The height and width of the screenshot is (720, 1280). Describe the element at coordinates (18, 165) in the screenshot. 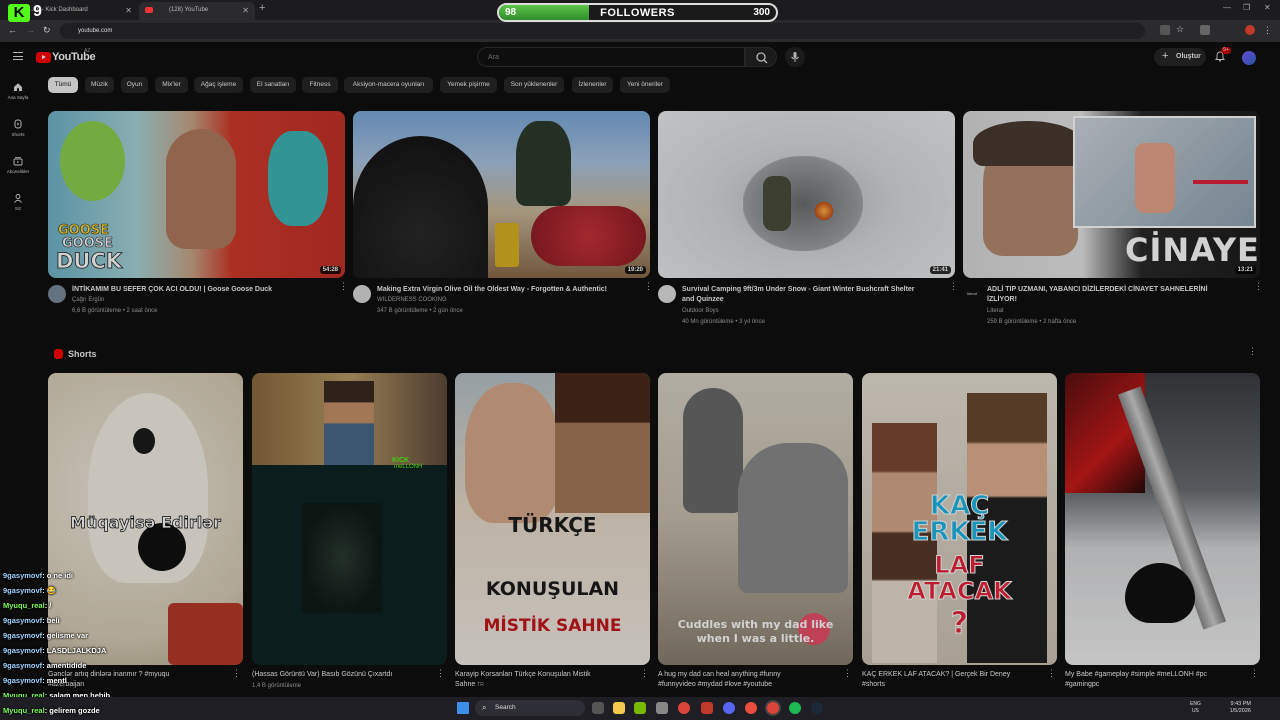

I see `sidebar-item-subscriptions: Abonelikler` at that location.